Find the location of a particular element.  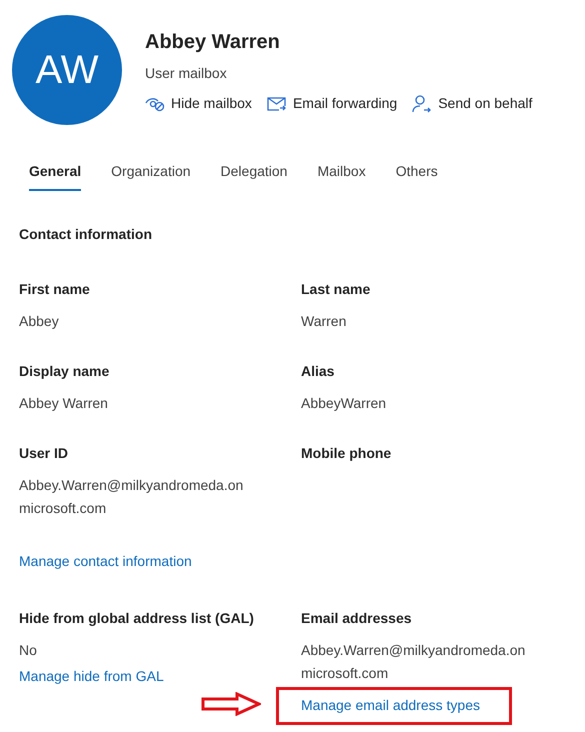

link: Manage hide from GAL is located at coordinates (91, 676).